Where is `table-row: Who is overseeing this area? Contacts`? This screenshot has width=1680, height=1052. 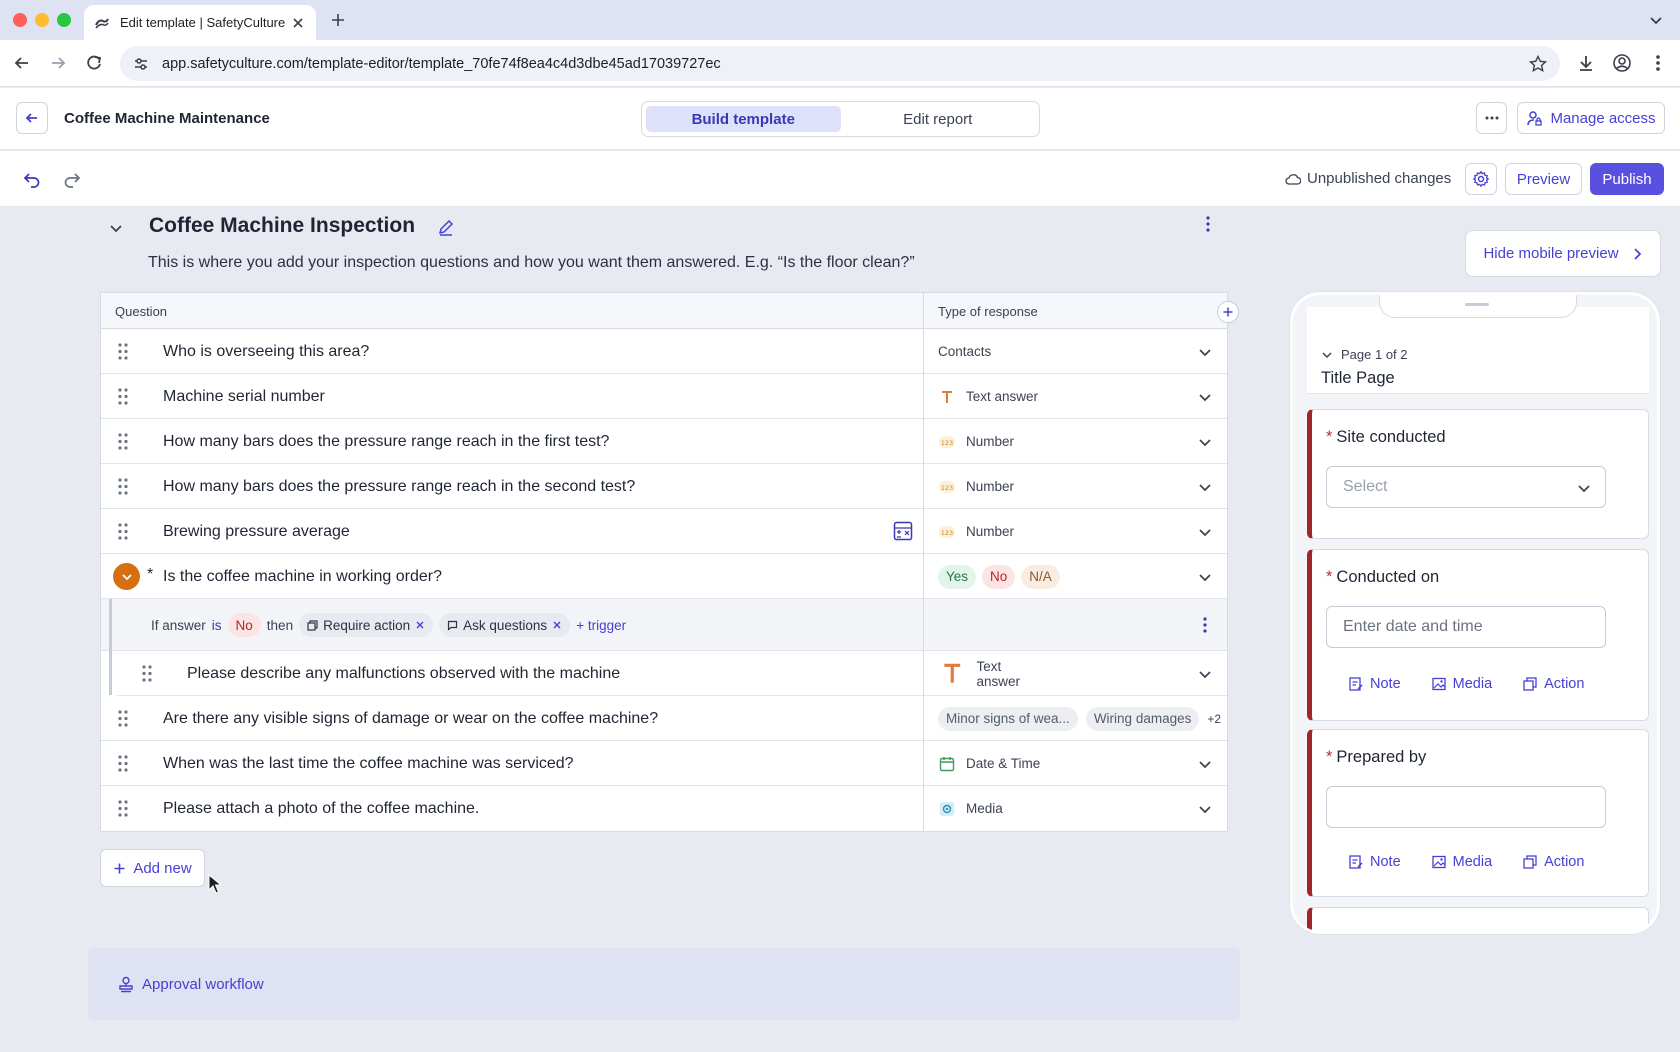
table-row: Who is overseeing this area? Contacts is located at coordinates (664, 351).